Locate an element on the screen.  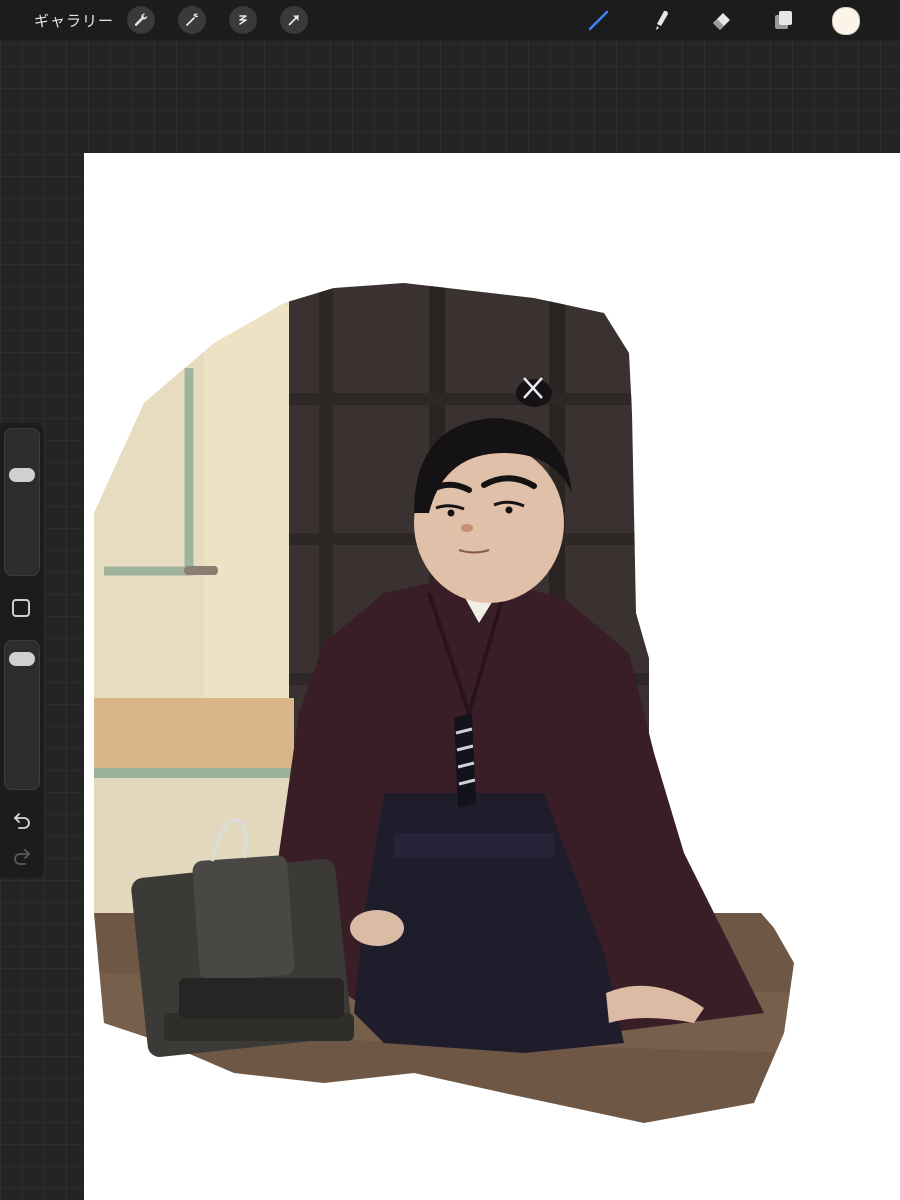
layers-icon is located at coordinates (784, 20).